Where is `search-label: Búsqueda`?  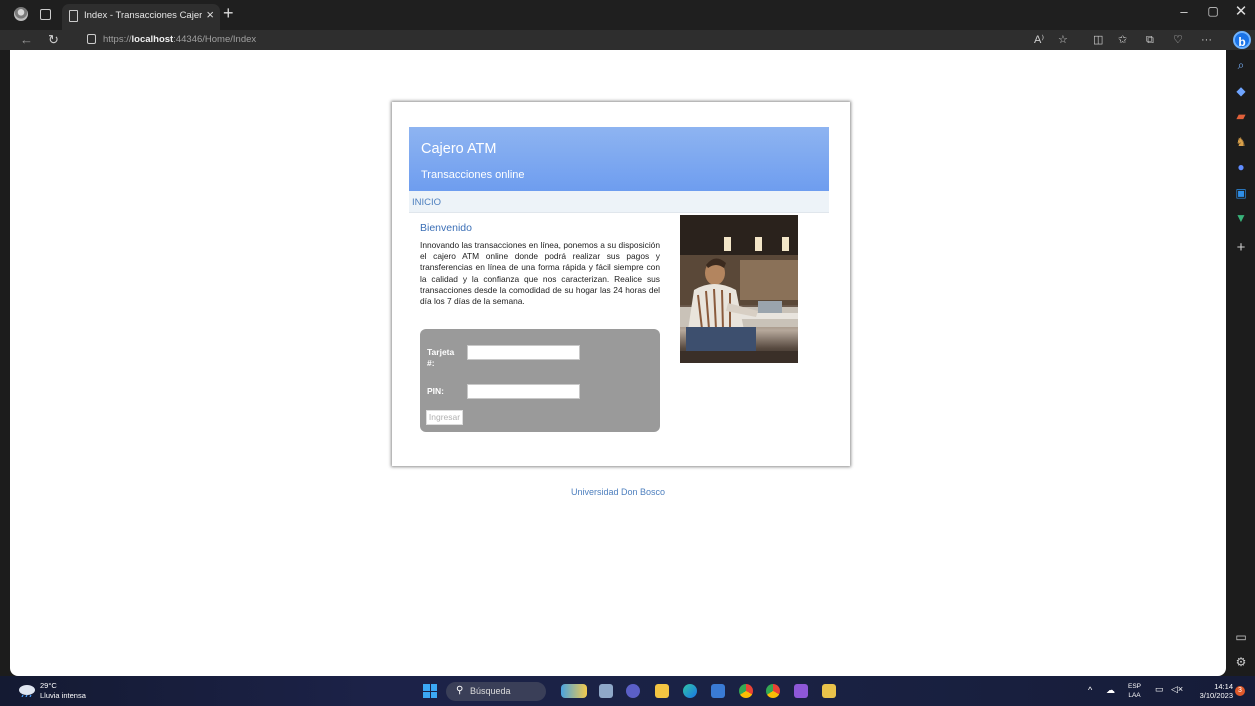
search-label: Búsqueda is located at coordinates (490, 691).